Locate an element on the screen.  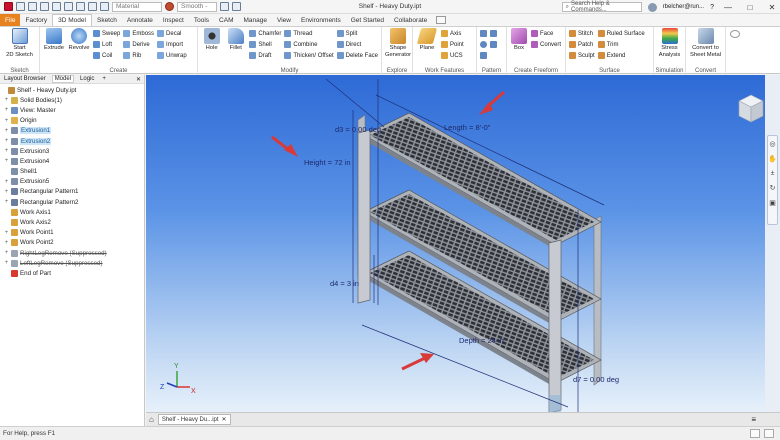
open-folder-icon is located at coordinates (32, 6).